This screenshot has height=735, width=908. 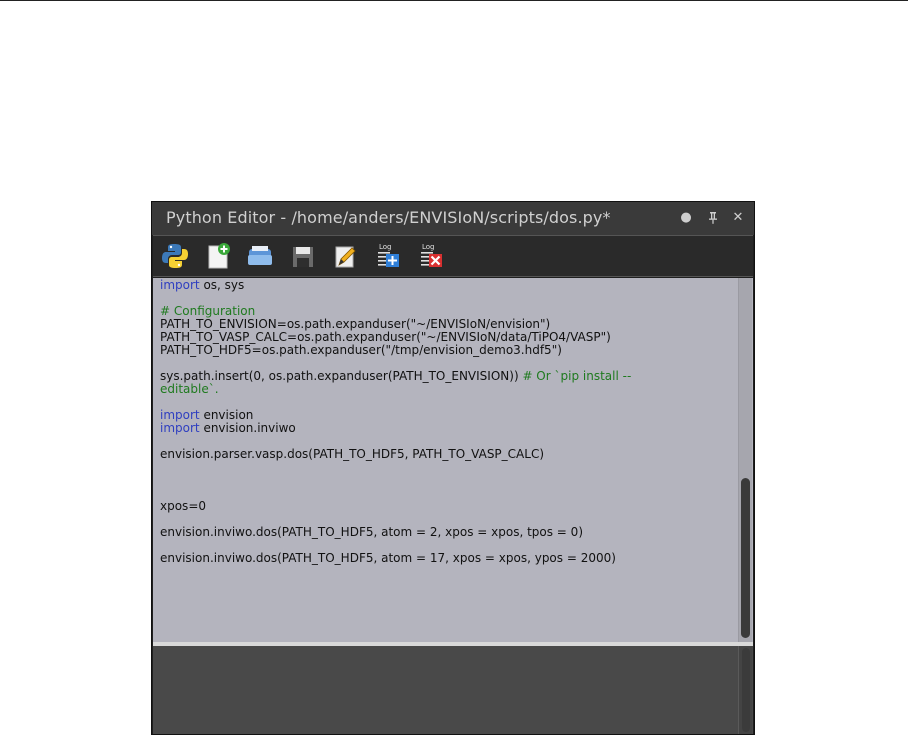 What do you see at coordinates (222, 285) in the screenshot?
I see `code-token: os, sys` at bounding box center [222, 285].